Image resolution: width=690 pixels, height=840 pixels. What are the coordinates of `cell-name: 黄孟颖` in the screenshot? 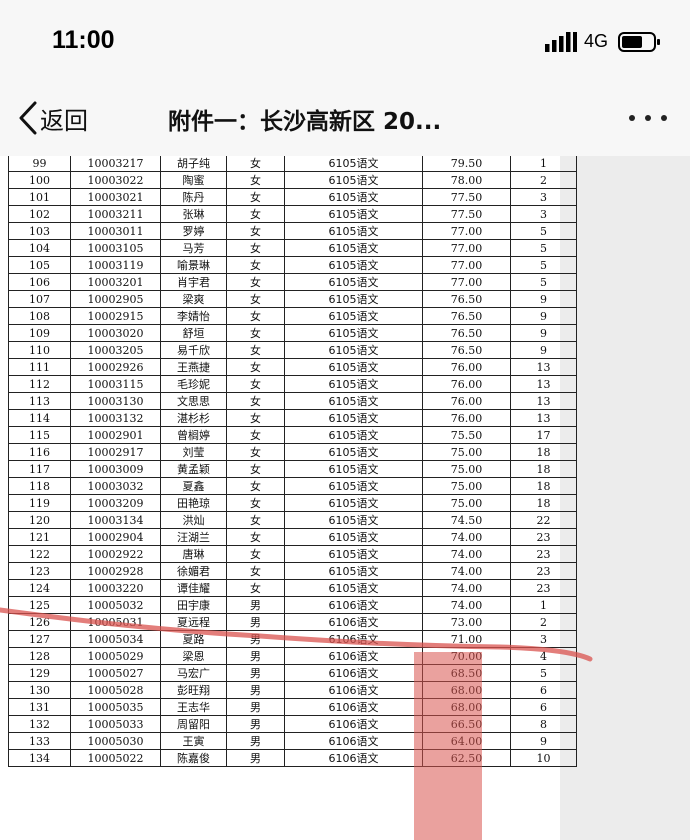 It's located at (193, 469).